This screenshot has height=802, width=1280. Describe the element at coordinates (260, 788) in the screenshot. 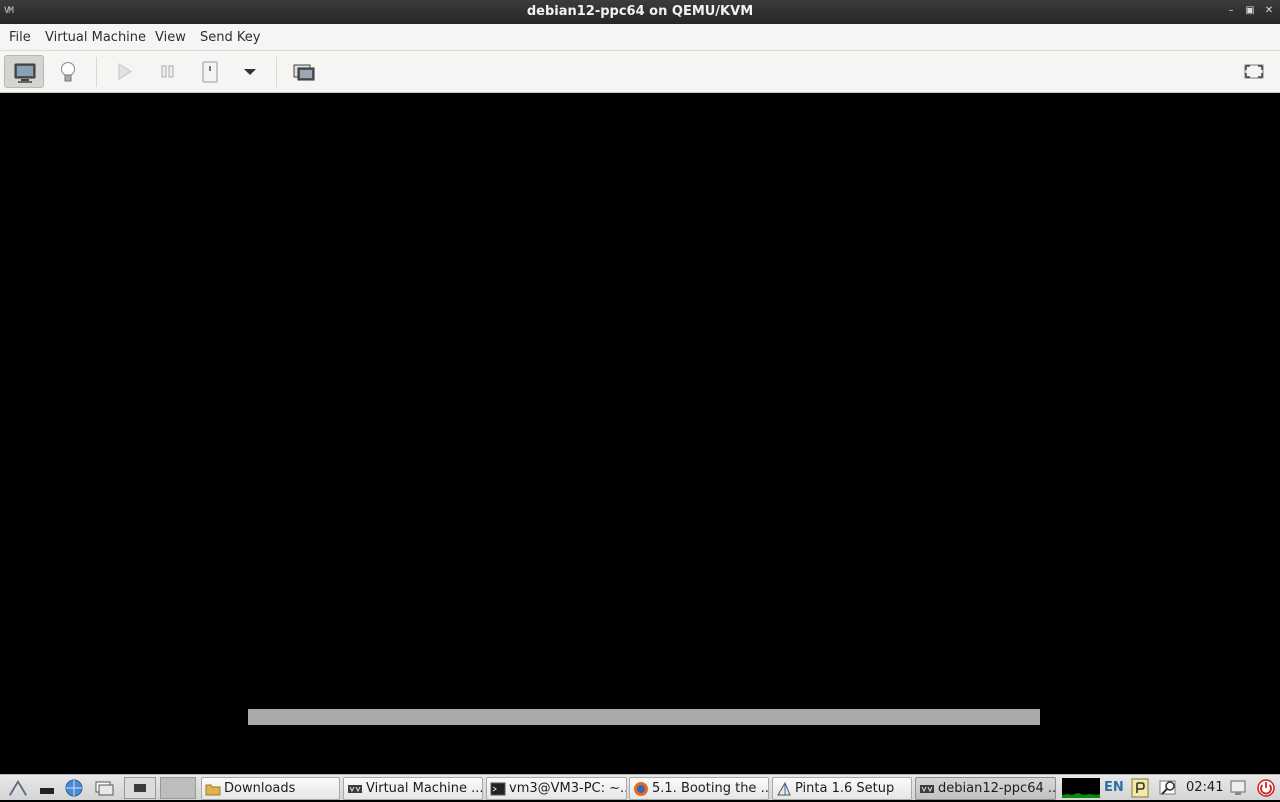

I see `task-label: Downloads` at that location.